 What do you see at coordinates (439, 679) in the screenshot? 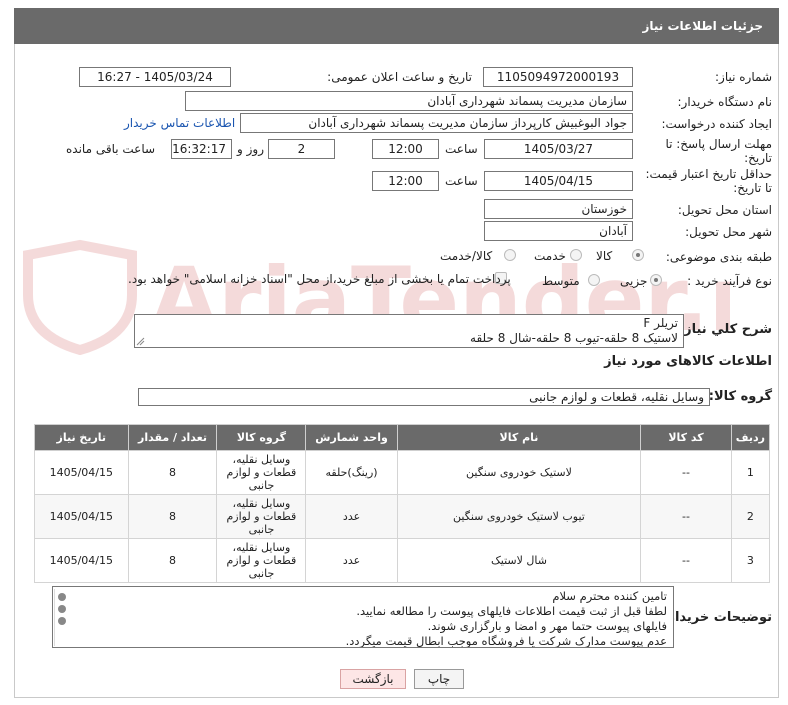
I see `print-button: چاپ` at bounding box center [439, 679].